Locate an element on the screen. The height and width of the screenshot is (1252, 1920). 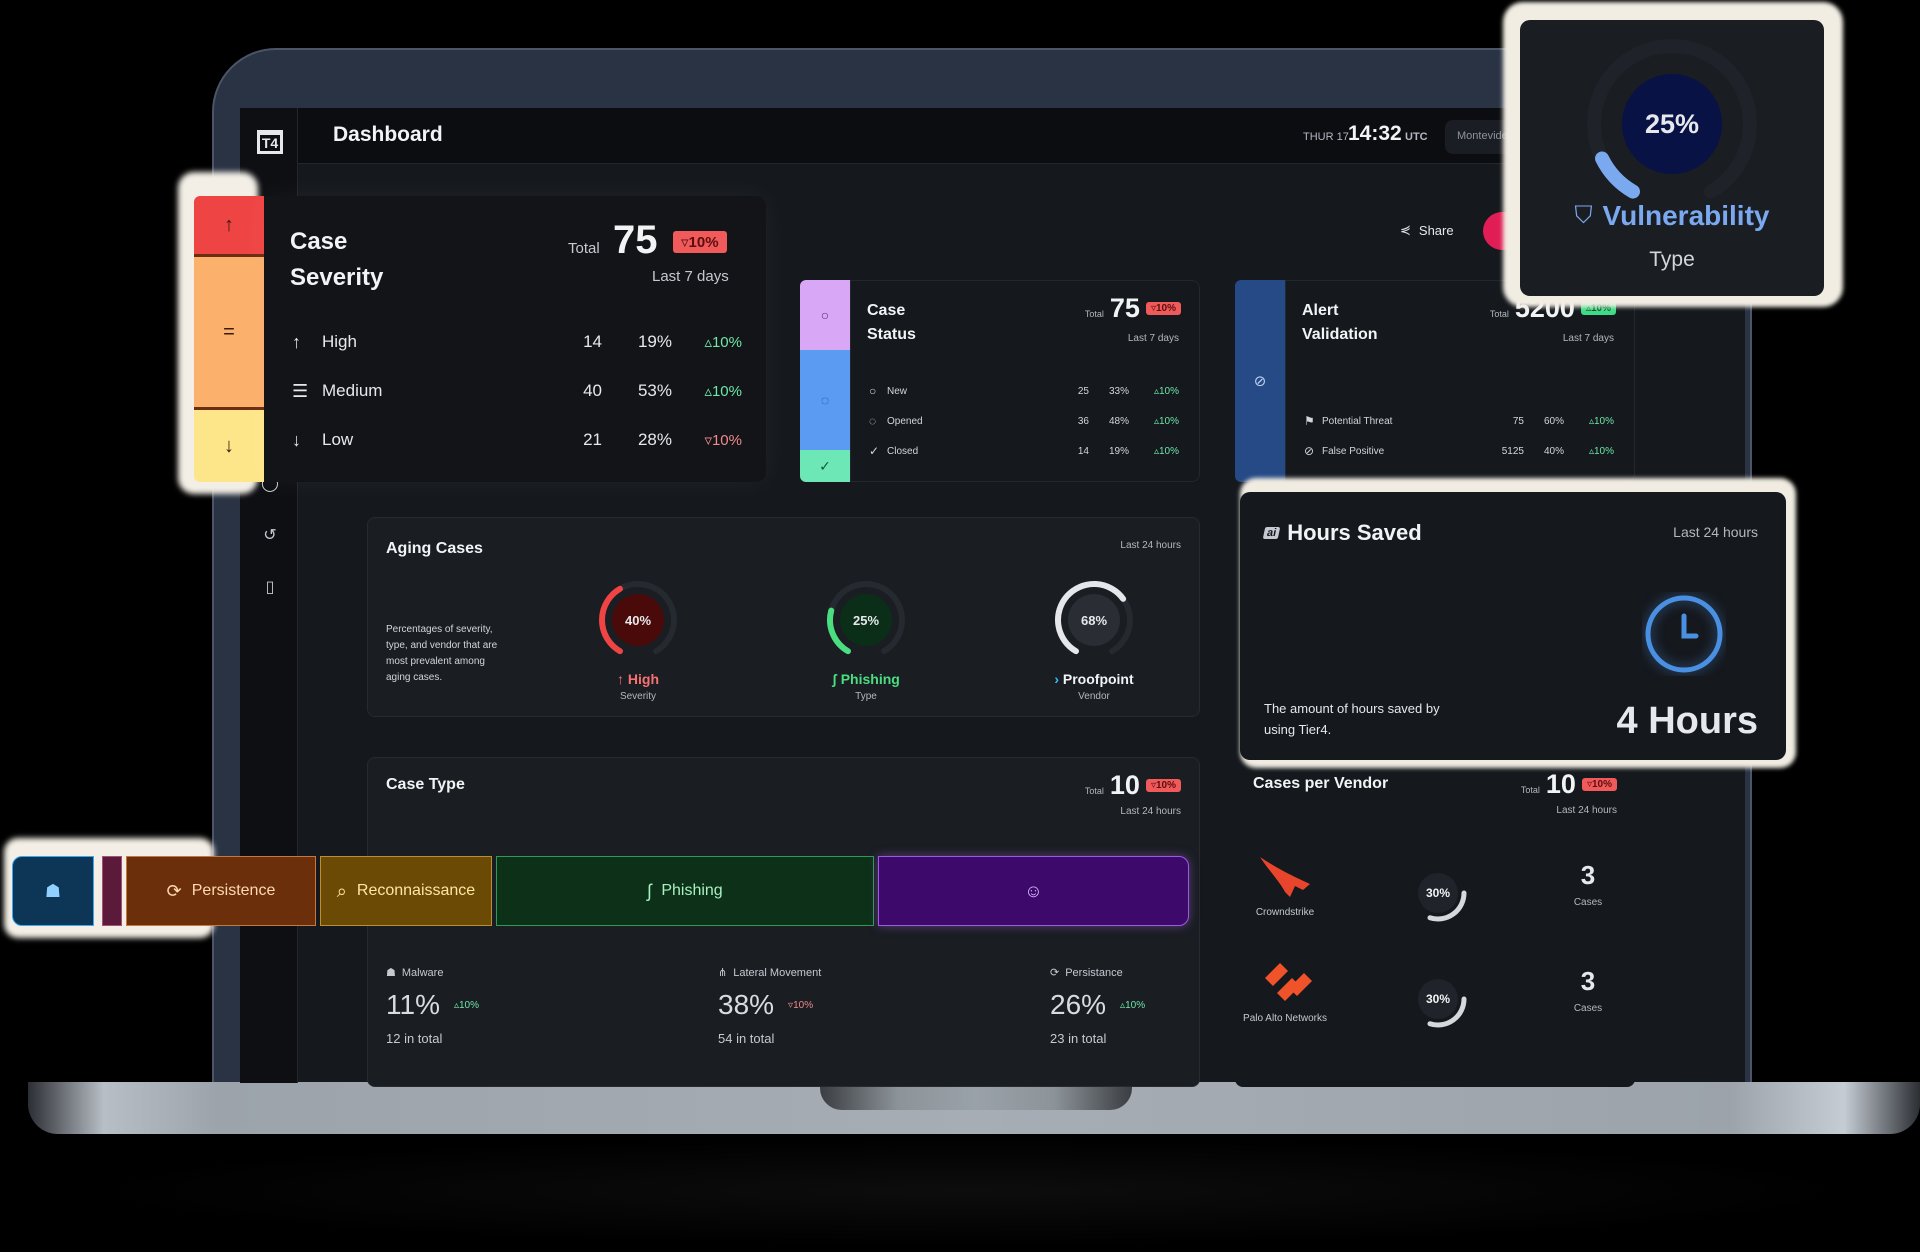
refresh-icon: ⟳ is located at coordinates (174, 890).